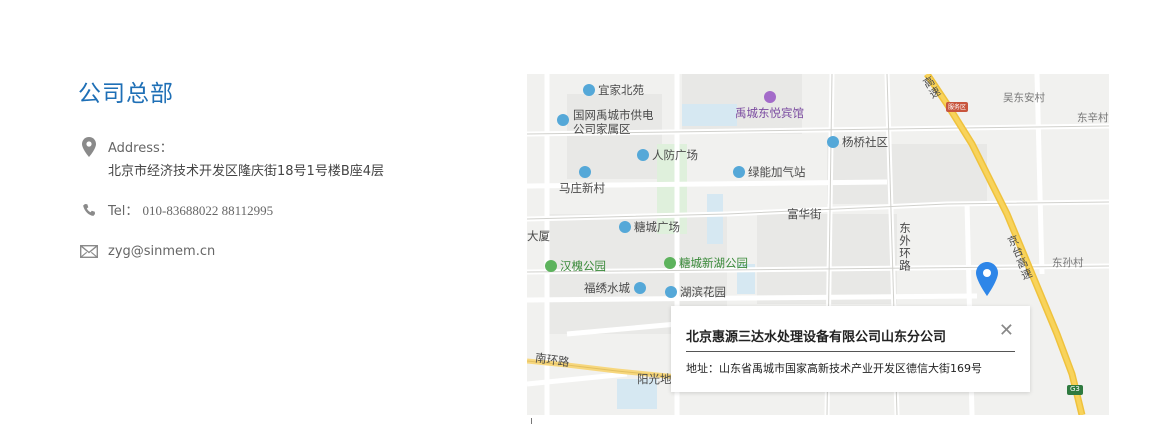 The width and height of the screenshot is (1158, 448). I want to click on tel-value: 010-83688022 88112995, so click(208, 210).